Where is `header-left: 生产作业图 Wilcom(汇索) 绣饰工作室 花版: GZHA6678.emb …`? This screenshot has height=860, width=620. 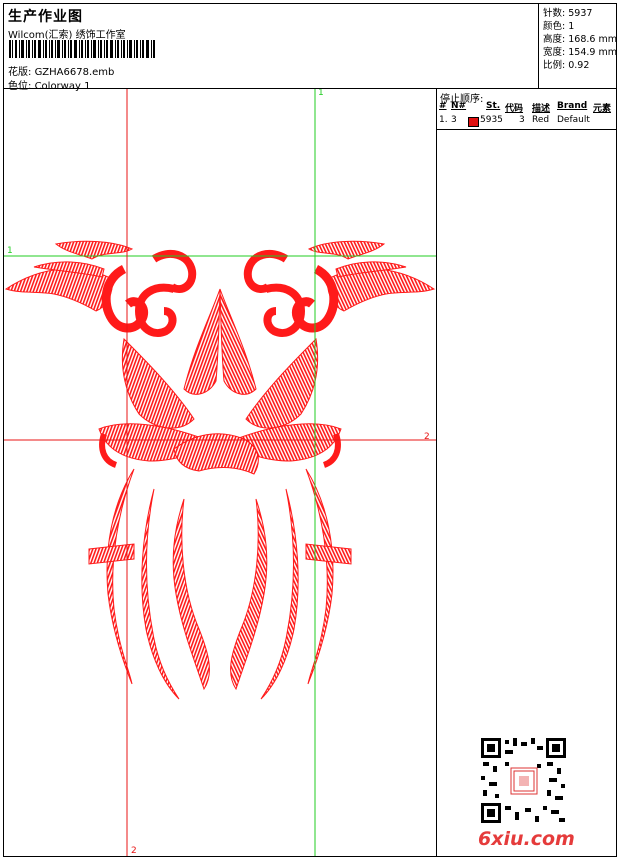
header-left: 生产作业图 Wilcom(汇索) 绣饰工作室 花版: GZHA6678.emb … is located at coordinates (270, 48).